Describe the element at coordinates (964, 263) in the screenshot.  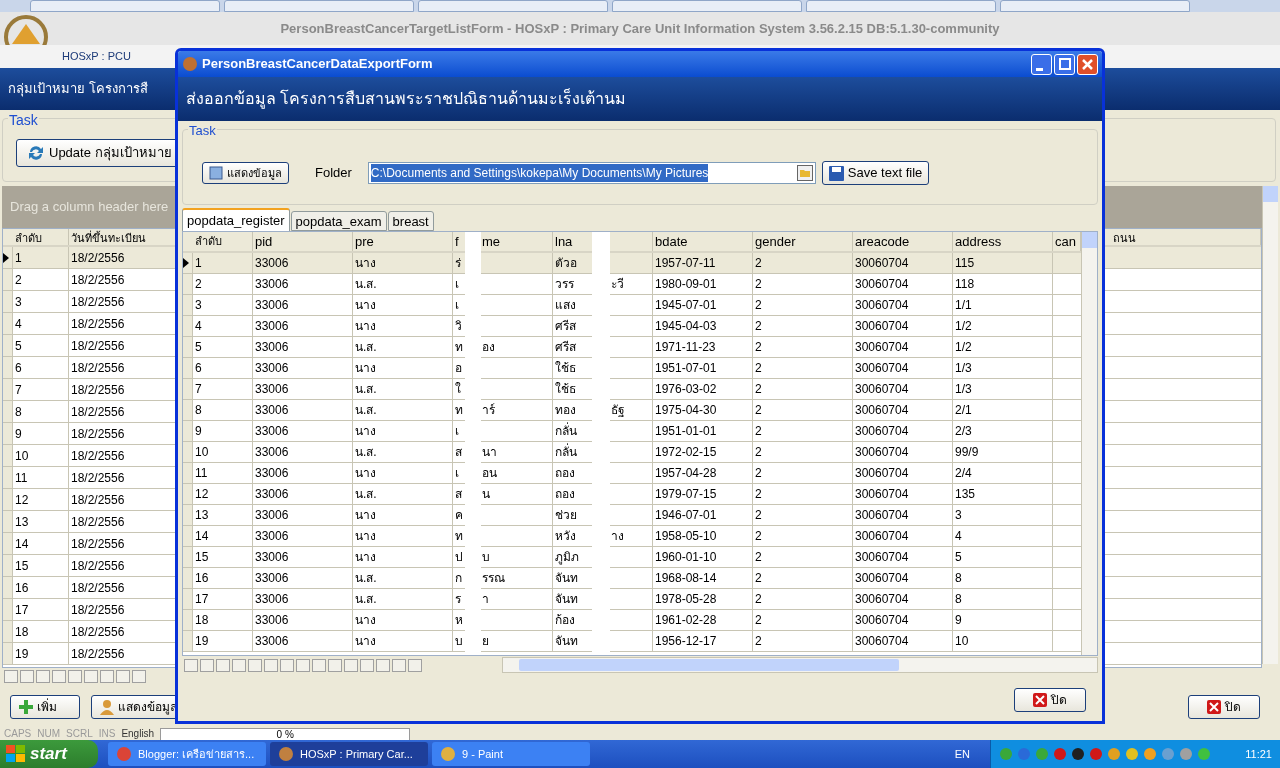
I see `table-cell-text: 115` at that location.